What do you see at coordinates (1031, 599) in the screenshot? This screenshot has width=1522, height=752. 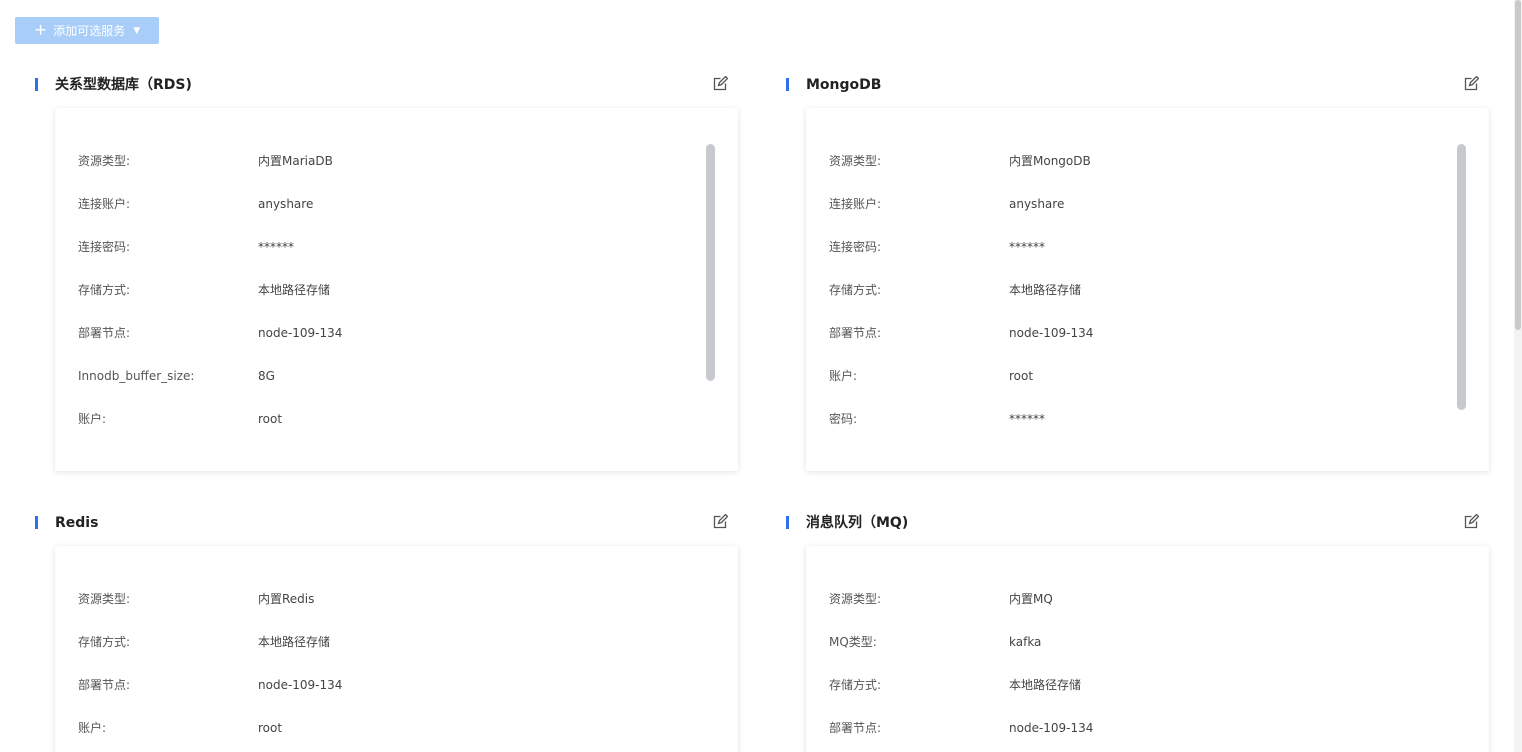 I see `field-value: 内置MQ` at bounding box center [1031, 599].